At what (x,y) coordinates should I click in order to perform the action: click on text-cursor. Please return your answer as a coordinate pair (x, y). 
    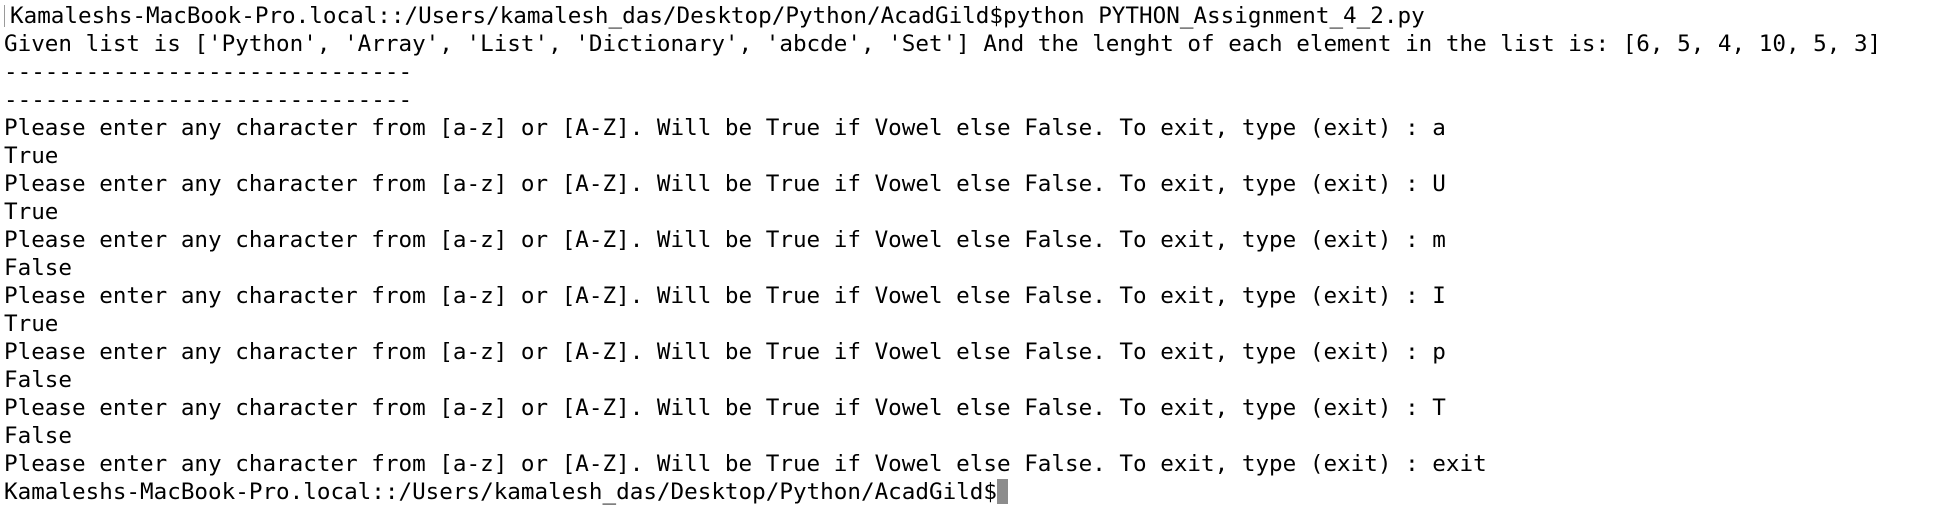
    Looking at the image, I should click on (1002, 491).